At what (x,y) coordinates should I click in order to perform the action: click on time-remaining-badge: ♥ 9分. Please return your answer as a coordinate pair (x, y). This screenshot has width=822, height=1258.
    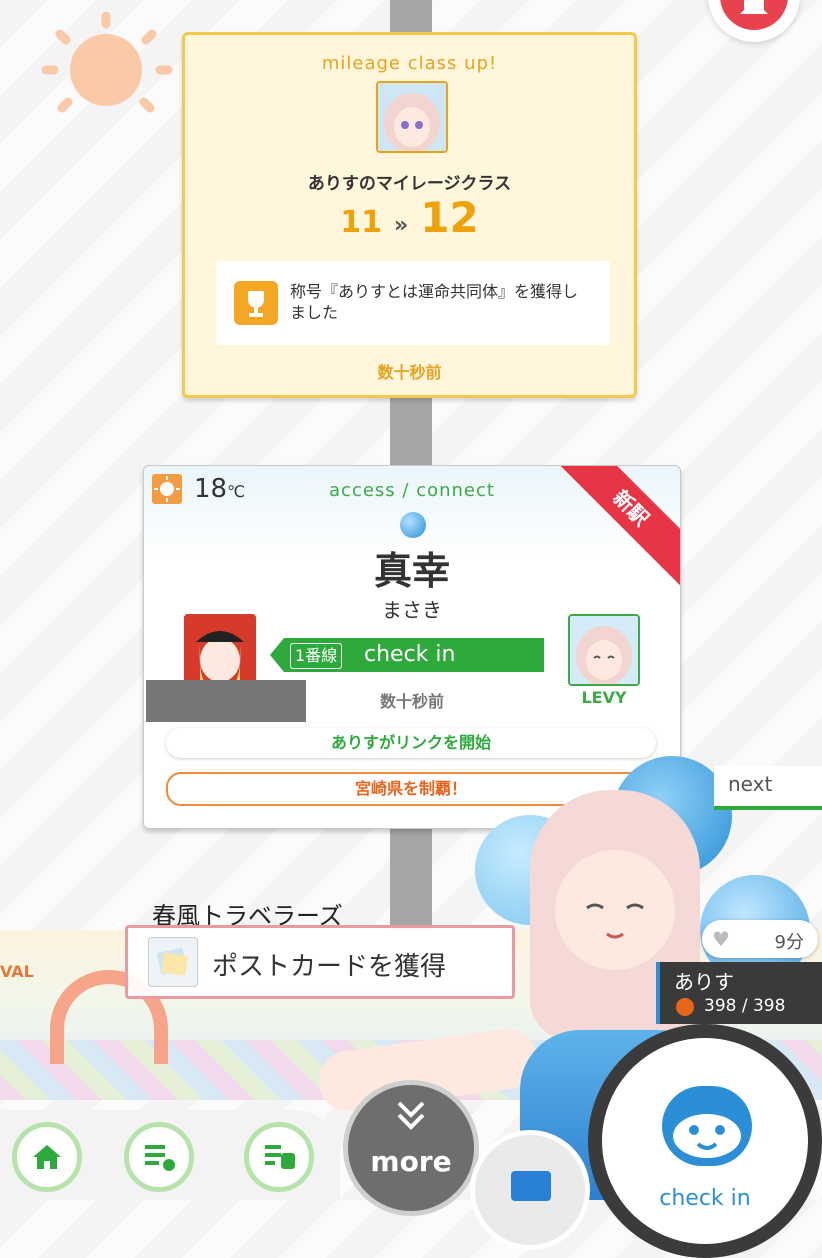
    Looking at the image, I should click on (760, 939).